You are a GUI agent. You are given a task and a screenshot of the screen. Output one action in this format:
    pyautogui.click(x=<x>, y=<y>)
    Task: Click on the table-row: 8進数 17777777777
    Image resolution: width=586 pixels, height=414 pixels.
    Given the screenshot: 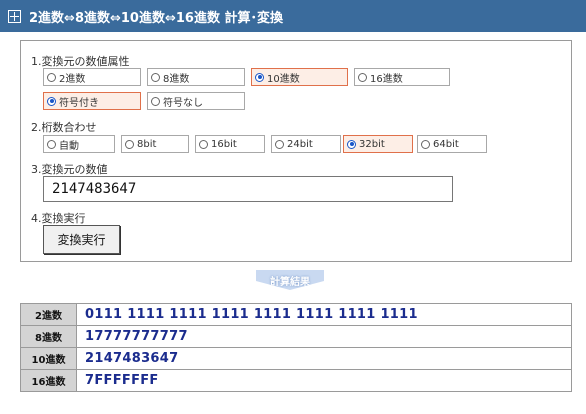 What is the action you would take?
    pyautogui.click(x=296, y=336)
    